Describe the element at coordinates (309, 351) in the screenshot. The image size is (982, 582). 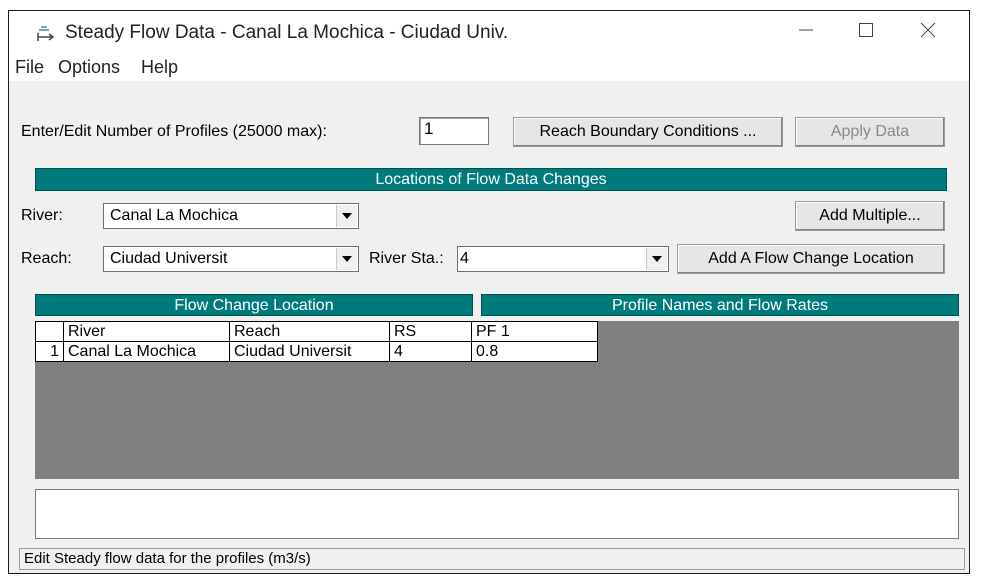
I see `reach-cell: Ciudad Universit` at that location.